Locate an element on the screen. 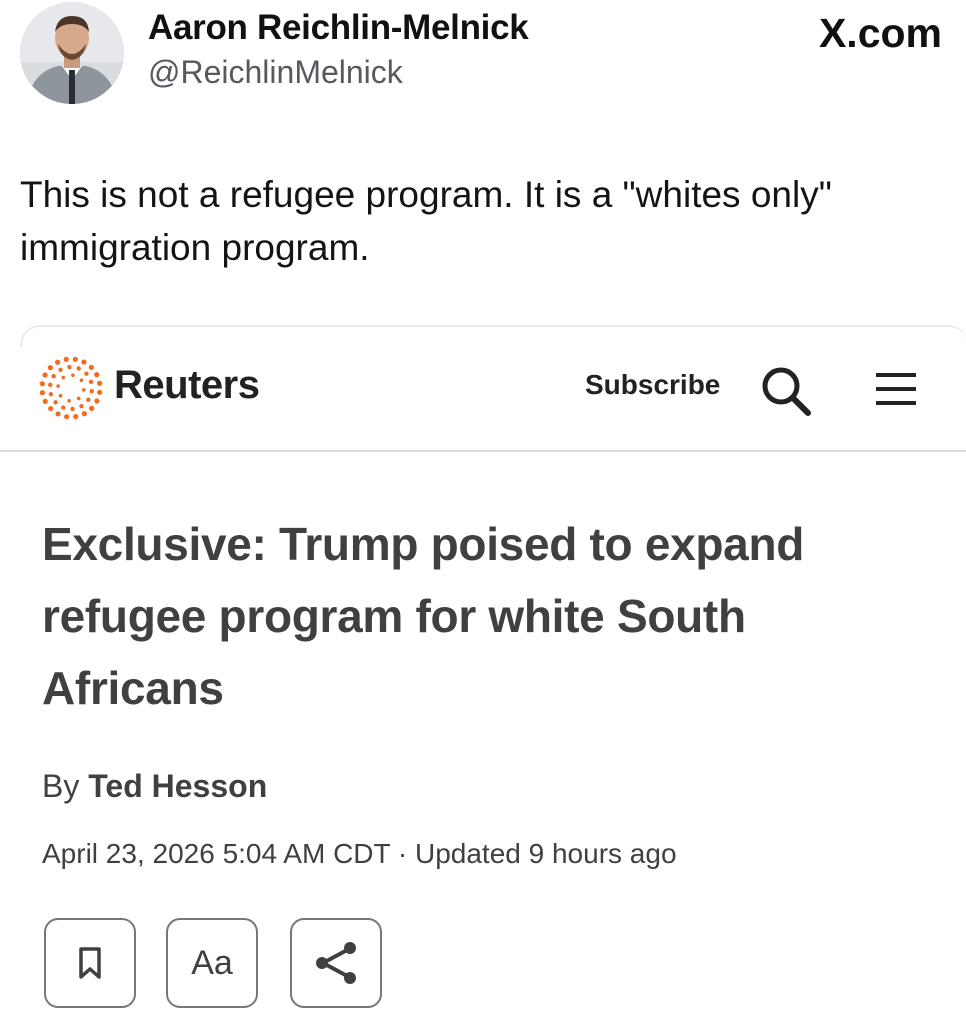 This screenshot has height=1023, width=966. byline-prefix: By is located at coordinates (61, 786).